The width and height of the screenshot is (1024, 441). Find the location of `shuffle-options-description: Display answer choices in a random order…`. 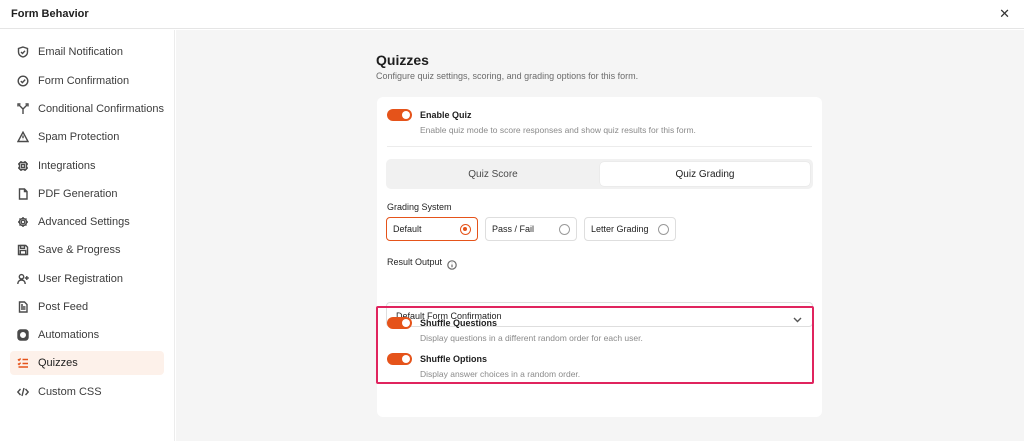

shuffle-options-description: Display answer choices in a random order… is located at coordinates (500, 374).